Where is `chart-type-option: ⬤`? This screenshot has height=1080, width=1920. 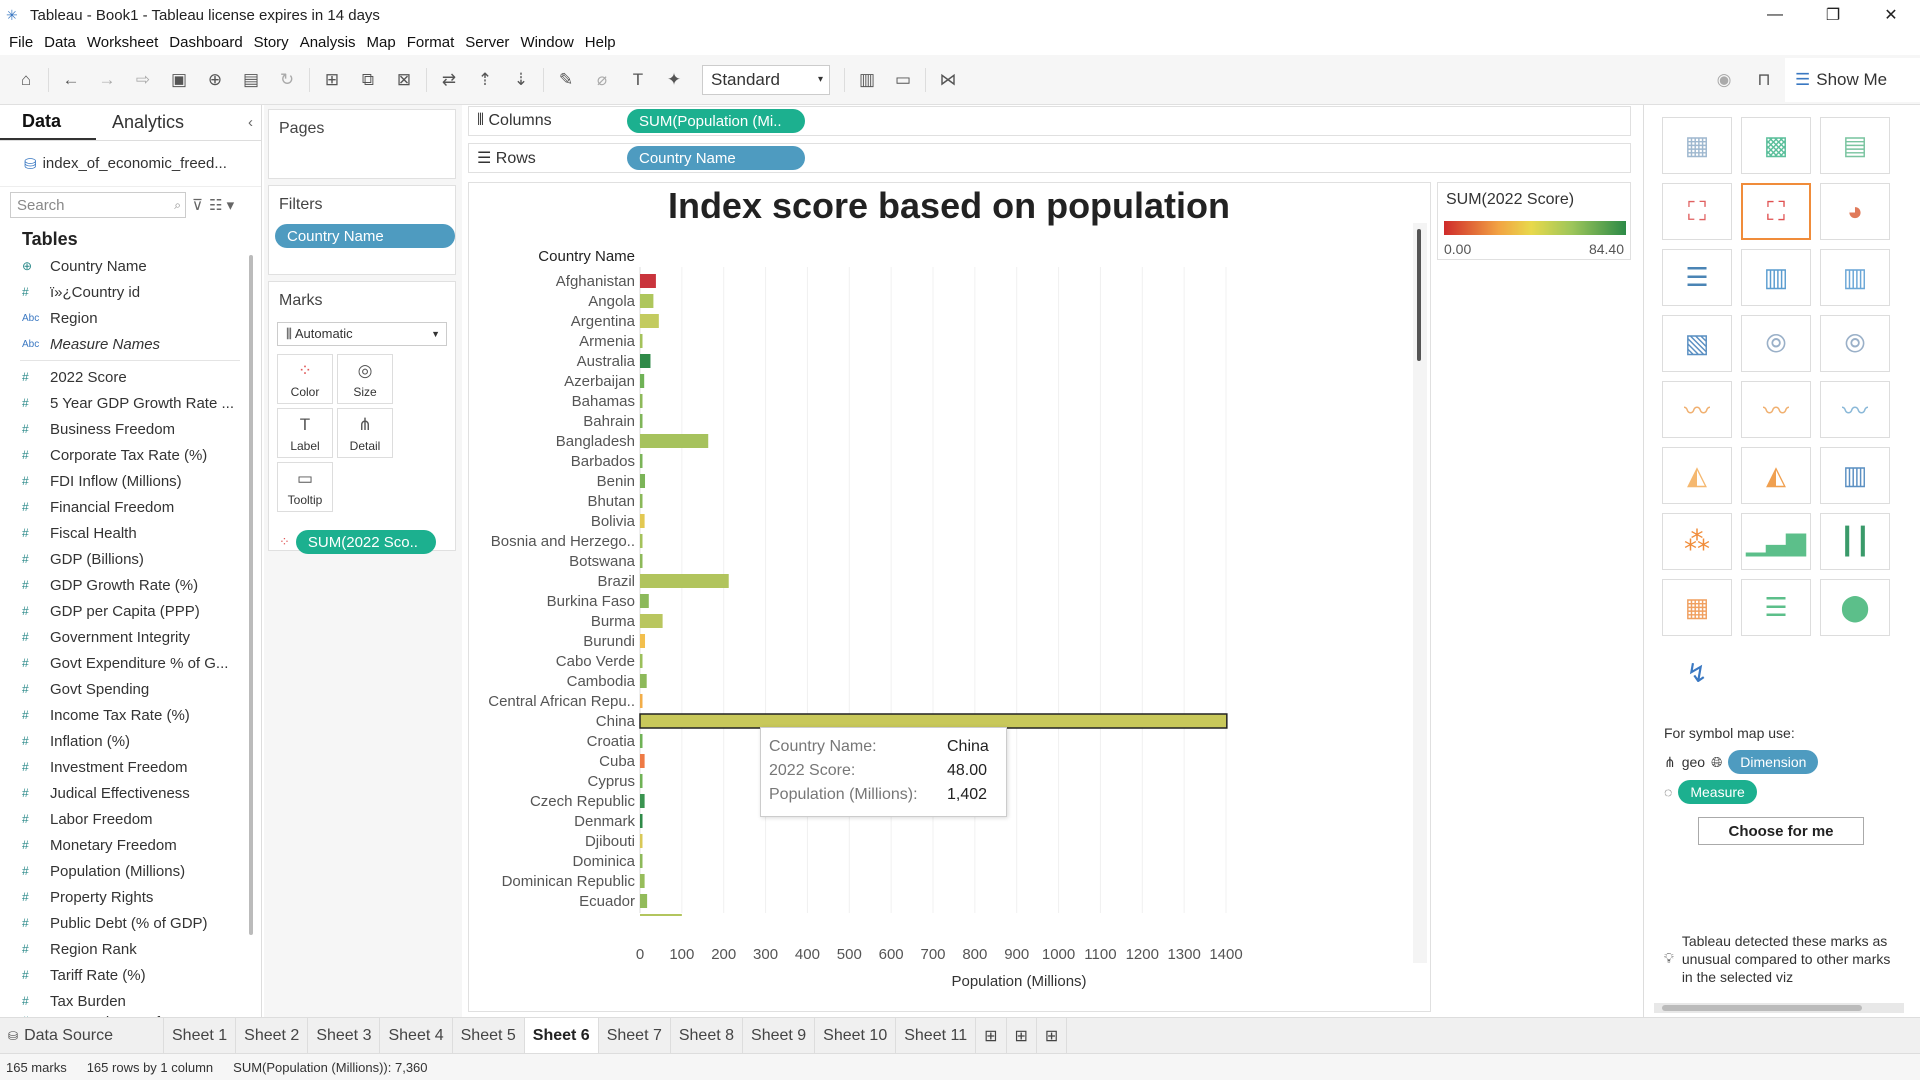 chart-type-option: ⬤ is located at coordinates (1855, 607).